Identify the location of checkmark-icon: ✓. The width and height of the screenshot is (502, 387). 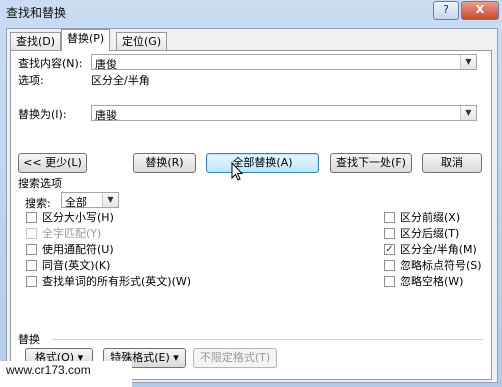
(389, 249).